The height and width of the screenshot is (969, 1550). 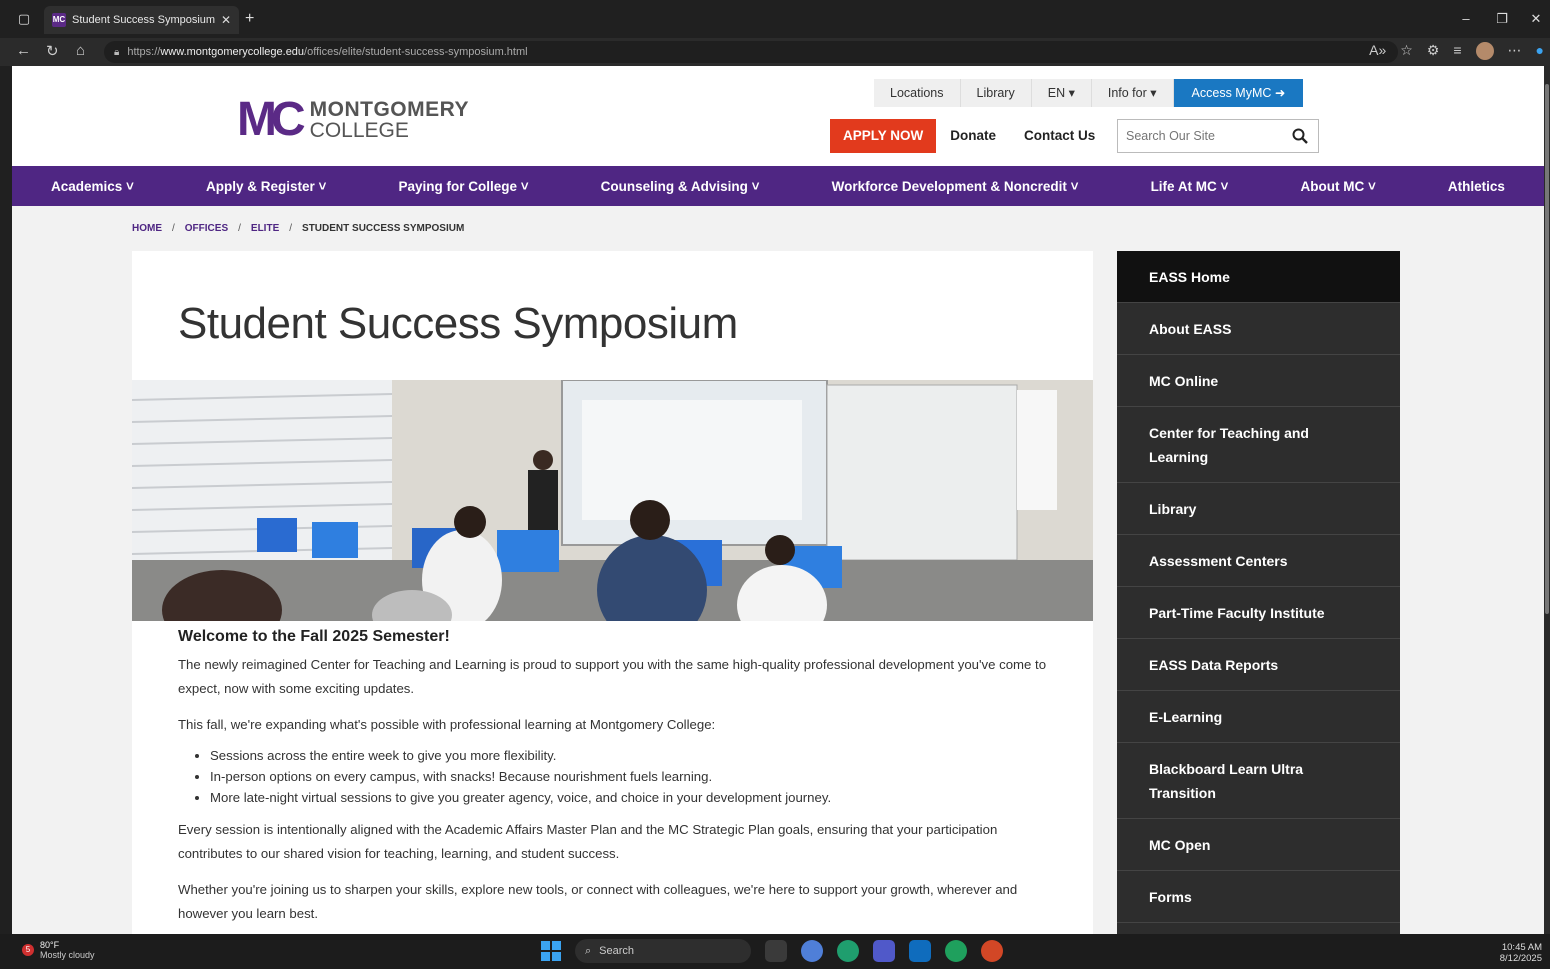 What do you see at coordinates (680, 186) in the screenshot?
I see `nav-counseling-advising: Counseling & Advising ˅` at bounding box center [680, 186].